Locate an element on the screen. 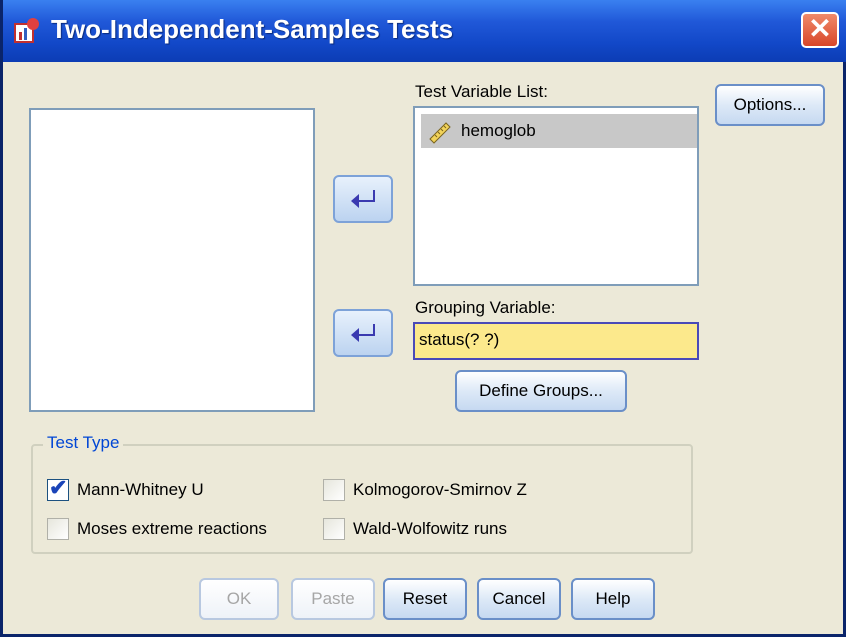 The height and width of the screenshot is (637, 846). wald-wolfowitz-checkbox: Wald-Wolfowitz runs is located at coordinates (415, 529).